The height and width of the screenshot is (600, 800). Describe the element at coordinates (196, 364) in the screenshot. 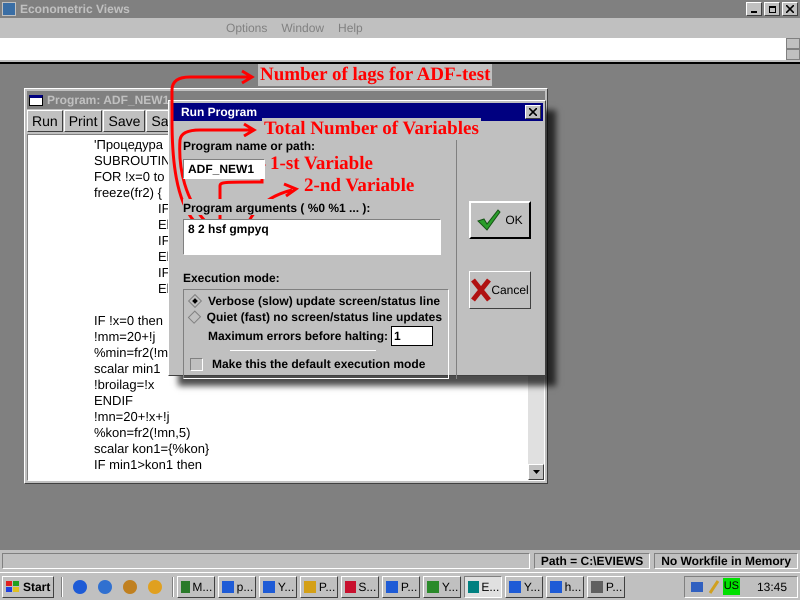

I see `checkbox` at that location.